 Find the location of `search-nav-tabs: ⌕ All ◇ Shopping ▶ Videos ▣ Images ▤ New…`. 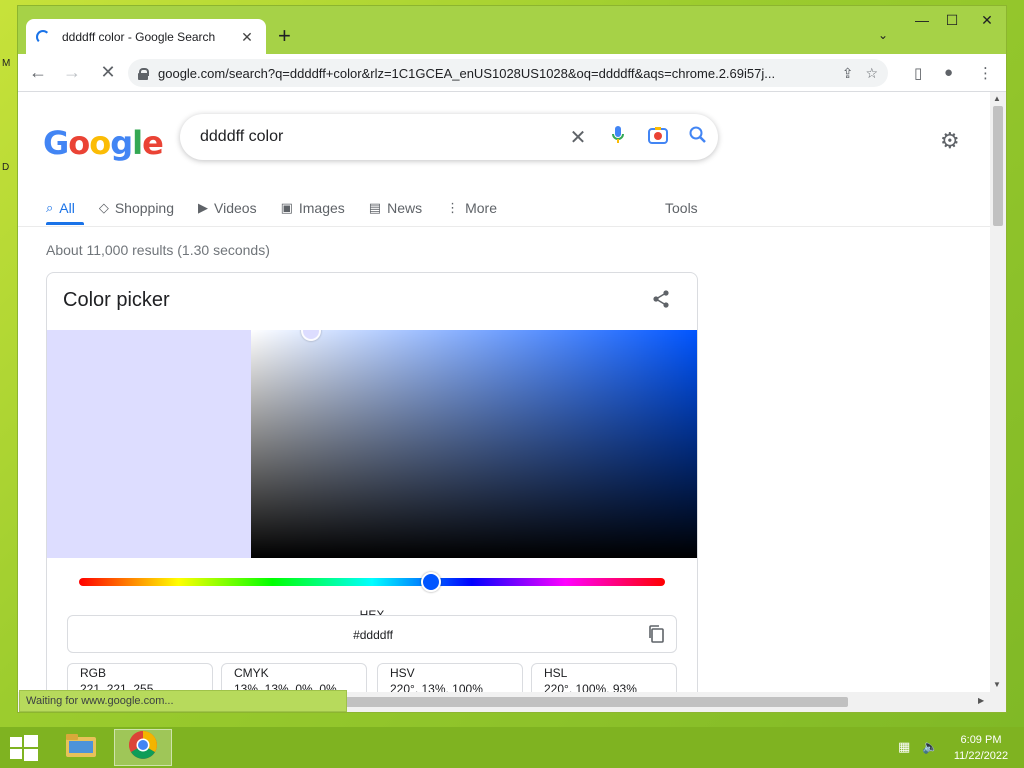

search-nav-tabs: ⌕ All ◇ Shopping ▶ Videos ▣ Images ▤ New… is located at coordinates (283, 208).